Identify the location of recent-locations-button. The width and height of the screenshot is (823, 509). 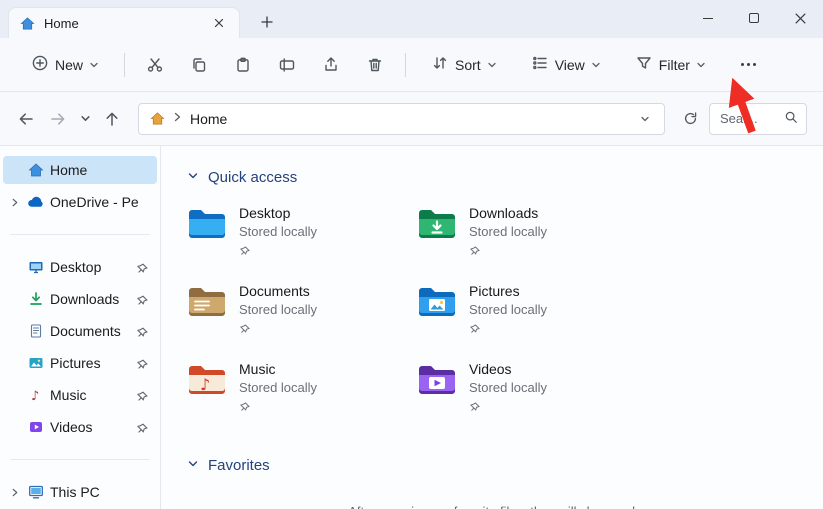
(85, 119).